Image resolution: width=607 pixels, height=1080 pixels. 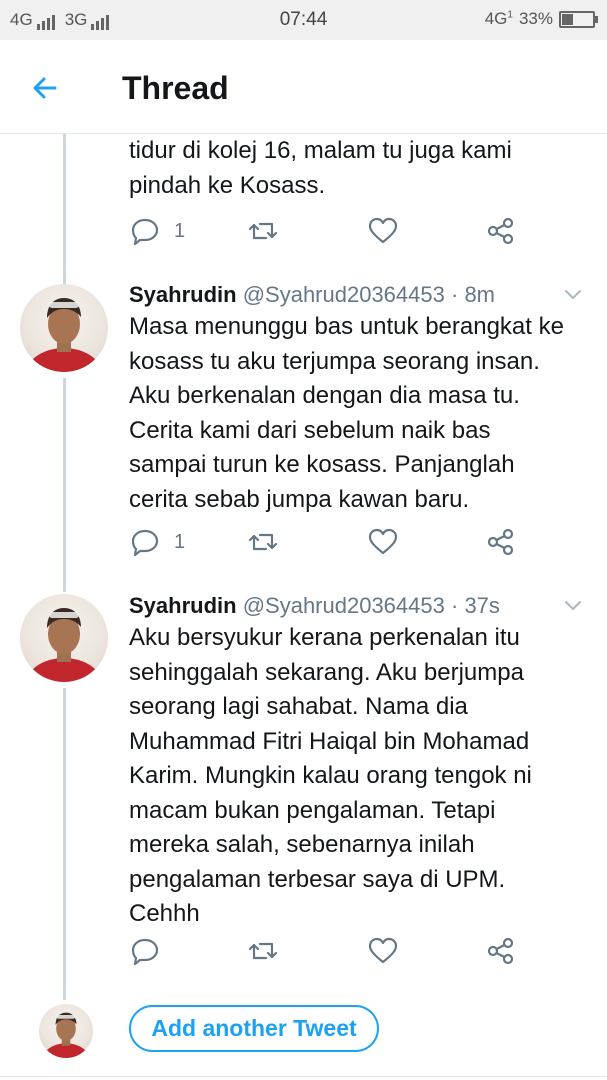 What do you see at coordinates (578, 19) in the screenshot?
I see `battery-icon` at bounding box center [578, 19].